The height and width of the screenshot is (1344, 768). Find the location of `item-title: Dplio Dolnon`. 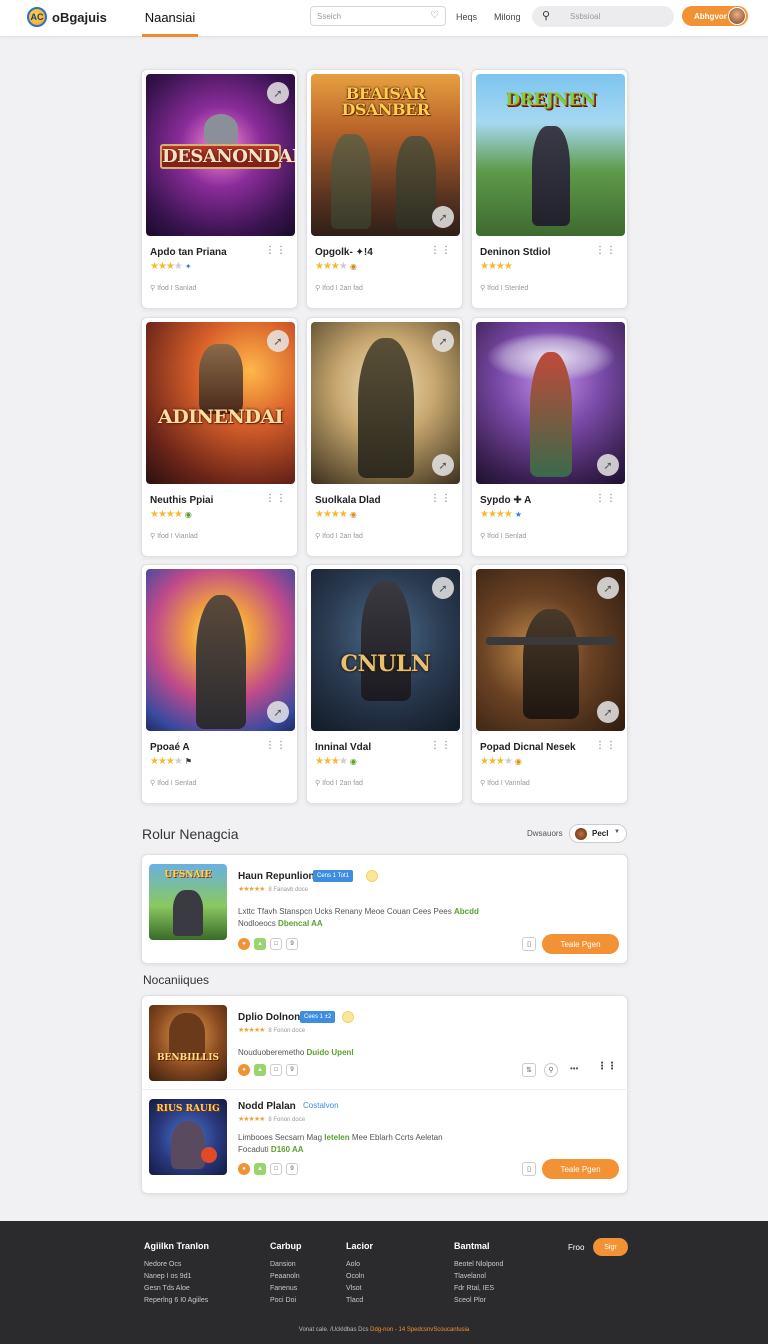

item-title: Dplio Dolnon is located at coordinates (269, 1017).